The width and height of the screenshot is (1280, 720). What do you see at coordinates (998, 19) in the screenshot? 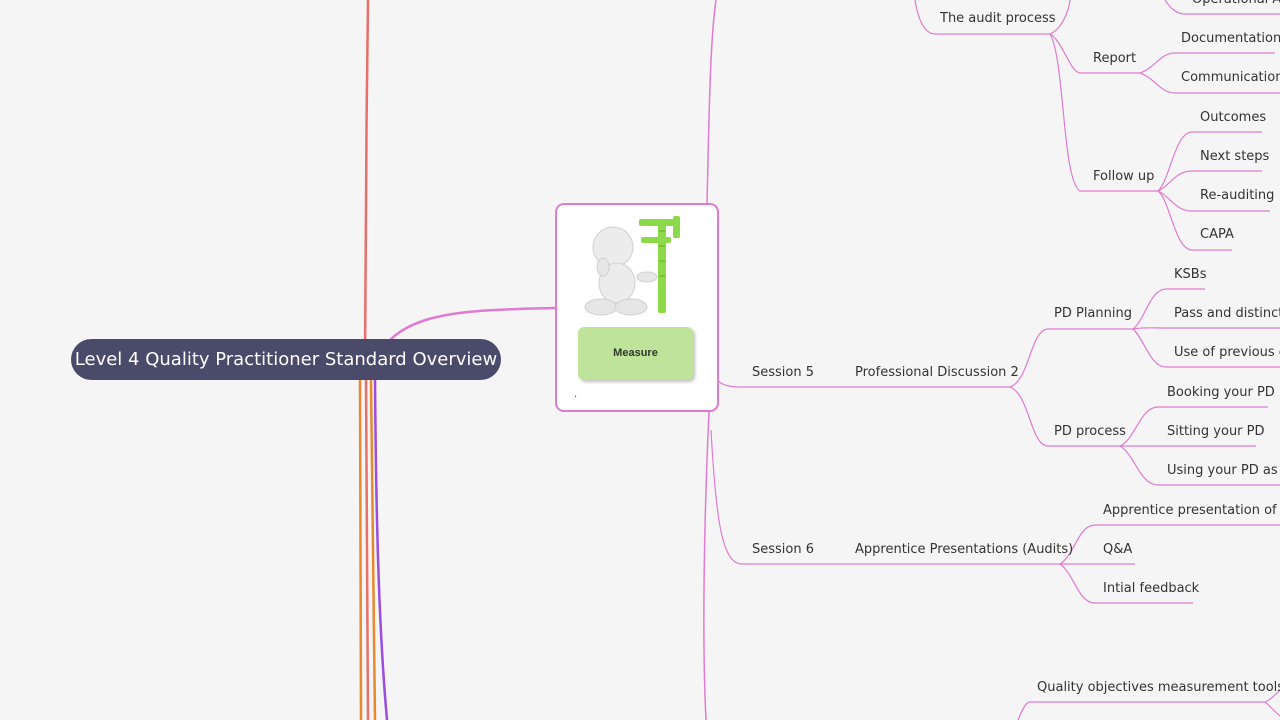
I see `node-audit-process: The audit process` at bounding box center [998, 19].